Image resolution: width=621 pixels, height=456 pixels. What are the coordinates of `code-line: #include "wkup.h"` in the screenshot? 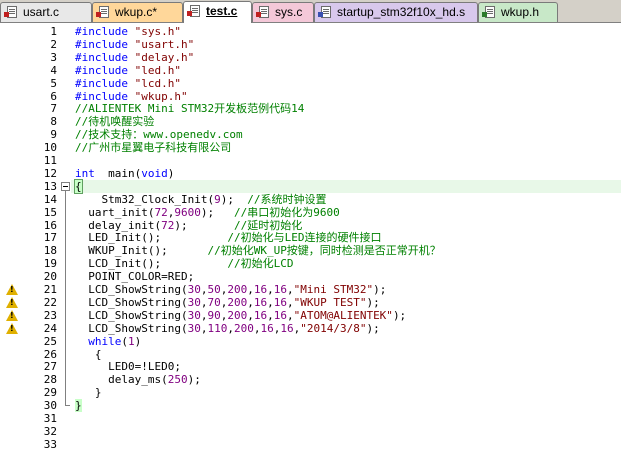 It's located at (131, 96).